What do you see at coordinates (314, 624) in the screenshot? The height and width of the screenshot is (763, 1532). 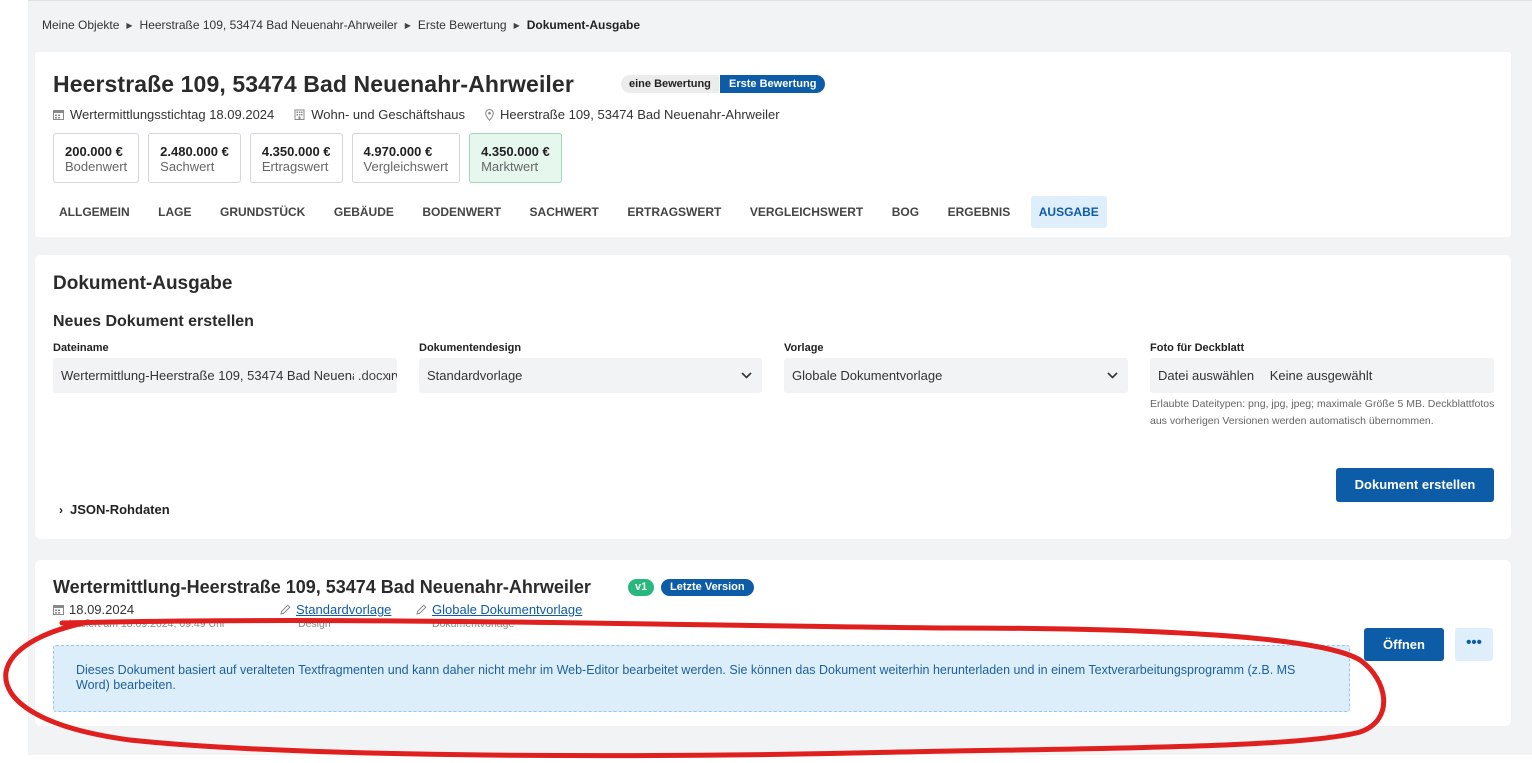 I see `design-link-sub: Design` at bounding box center [314, 624].